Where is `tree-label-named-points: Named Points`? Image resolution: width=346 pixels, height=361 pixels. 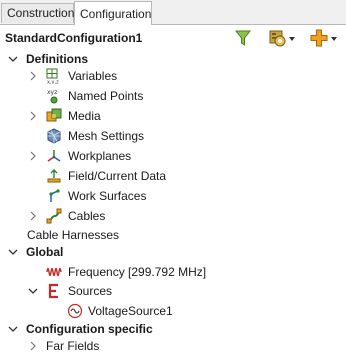 tree-label-named-points: Named Points is located at coordinates (106, 96).